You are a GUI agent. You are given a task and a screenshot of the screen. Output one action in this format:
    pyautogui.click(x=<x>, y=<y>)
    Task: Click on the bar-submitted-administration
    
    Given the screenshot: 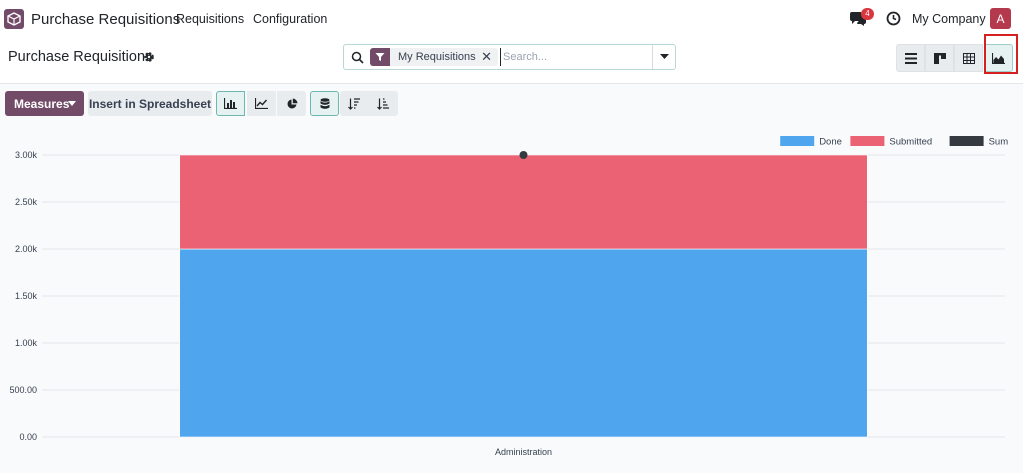 What is the action you would take?
    pyautogui.click(x=523, y=202)
    